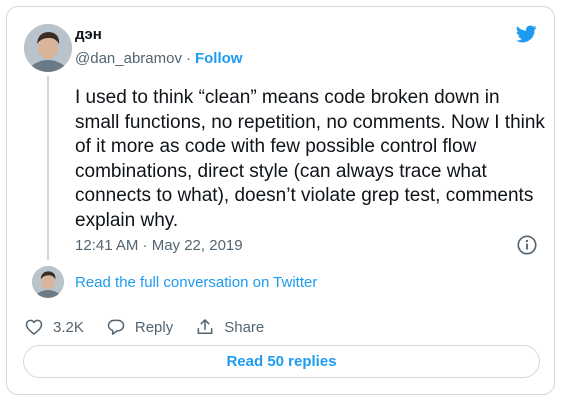  What do you see at coordinates (48, 168) in the screenshot?
I see `thread-line` at bounding box center [48, 168].